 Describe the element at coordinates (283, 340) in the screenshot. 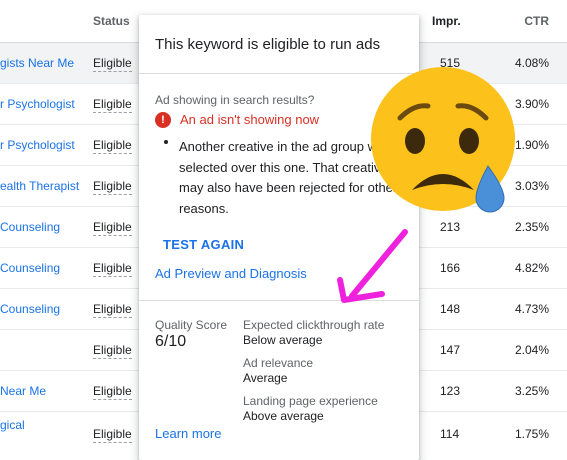

I see `metric-value: Below average` at that location.